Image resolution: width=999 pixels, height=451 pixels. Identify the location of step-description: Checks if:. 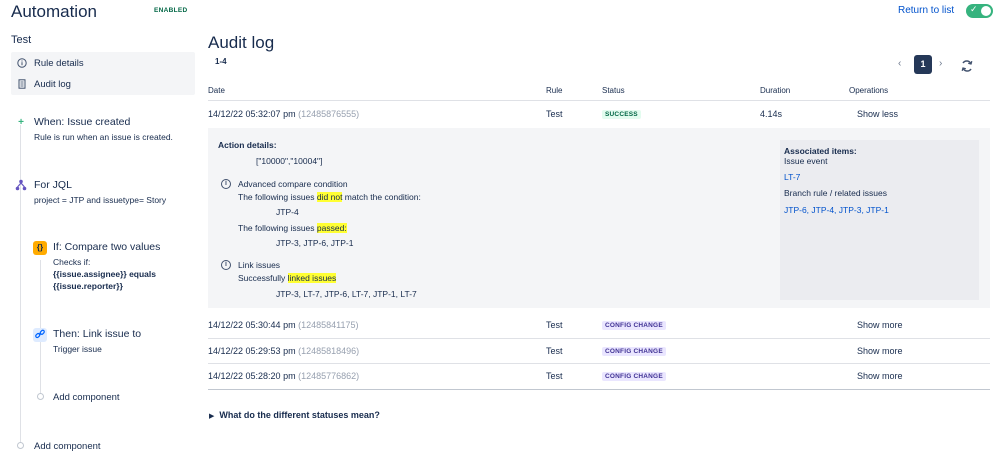
(72, 262).